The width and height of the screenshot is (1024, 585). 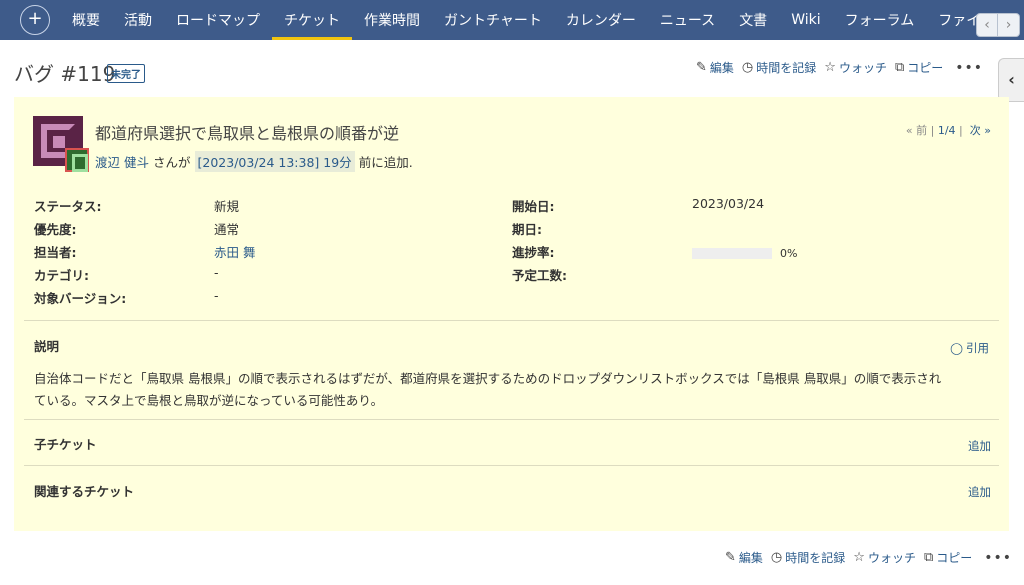 I want to click on due-date-label: 期日:, so click(x=527, y=229).